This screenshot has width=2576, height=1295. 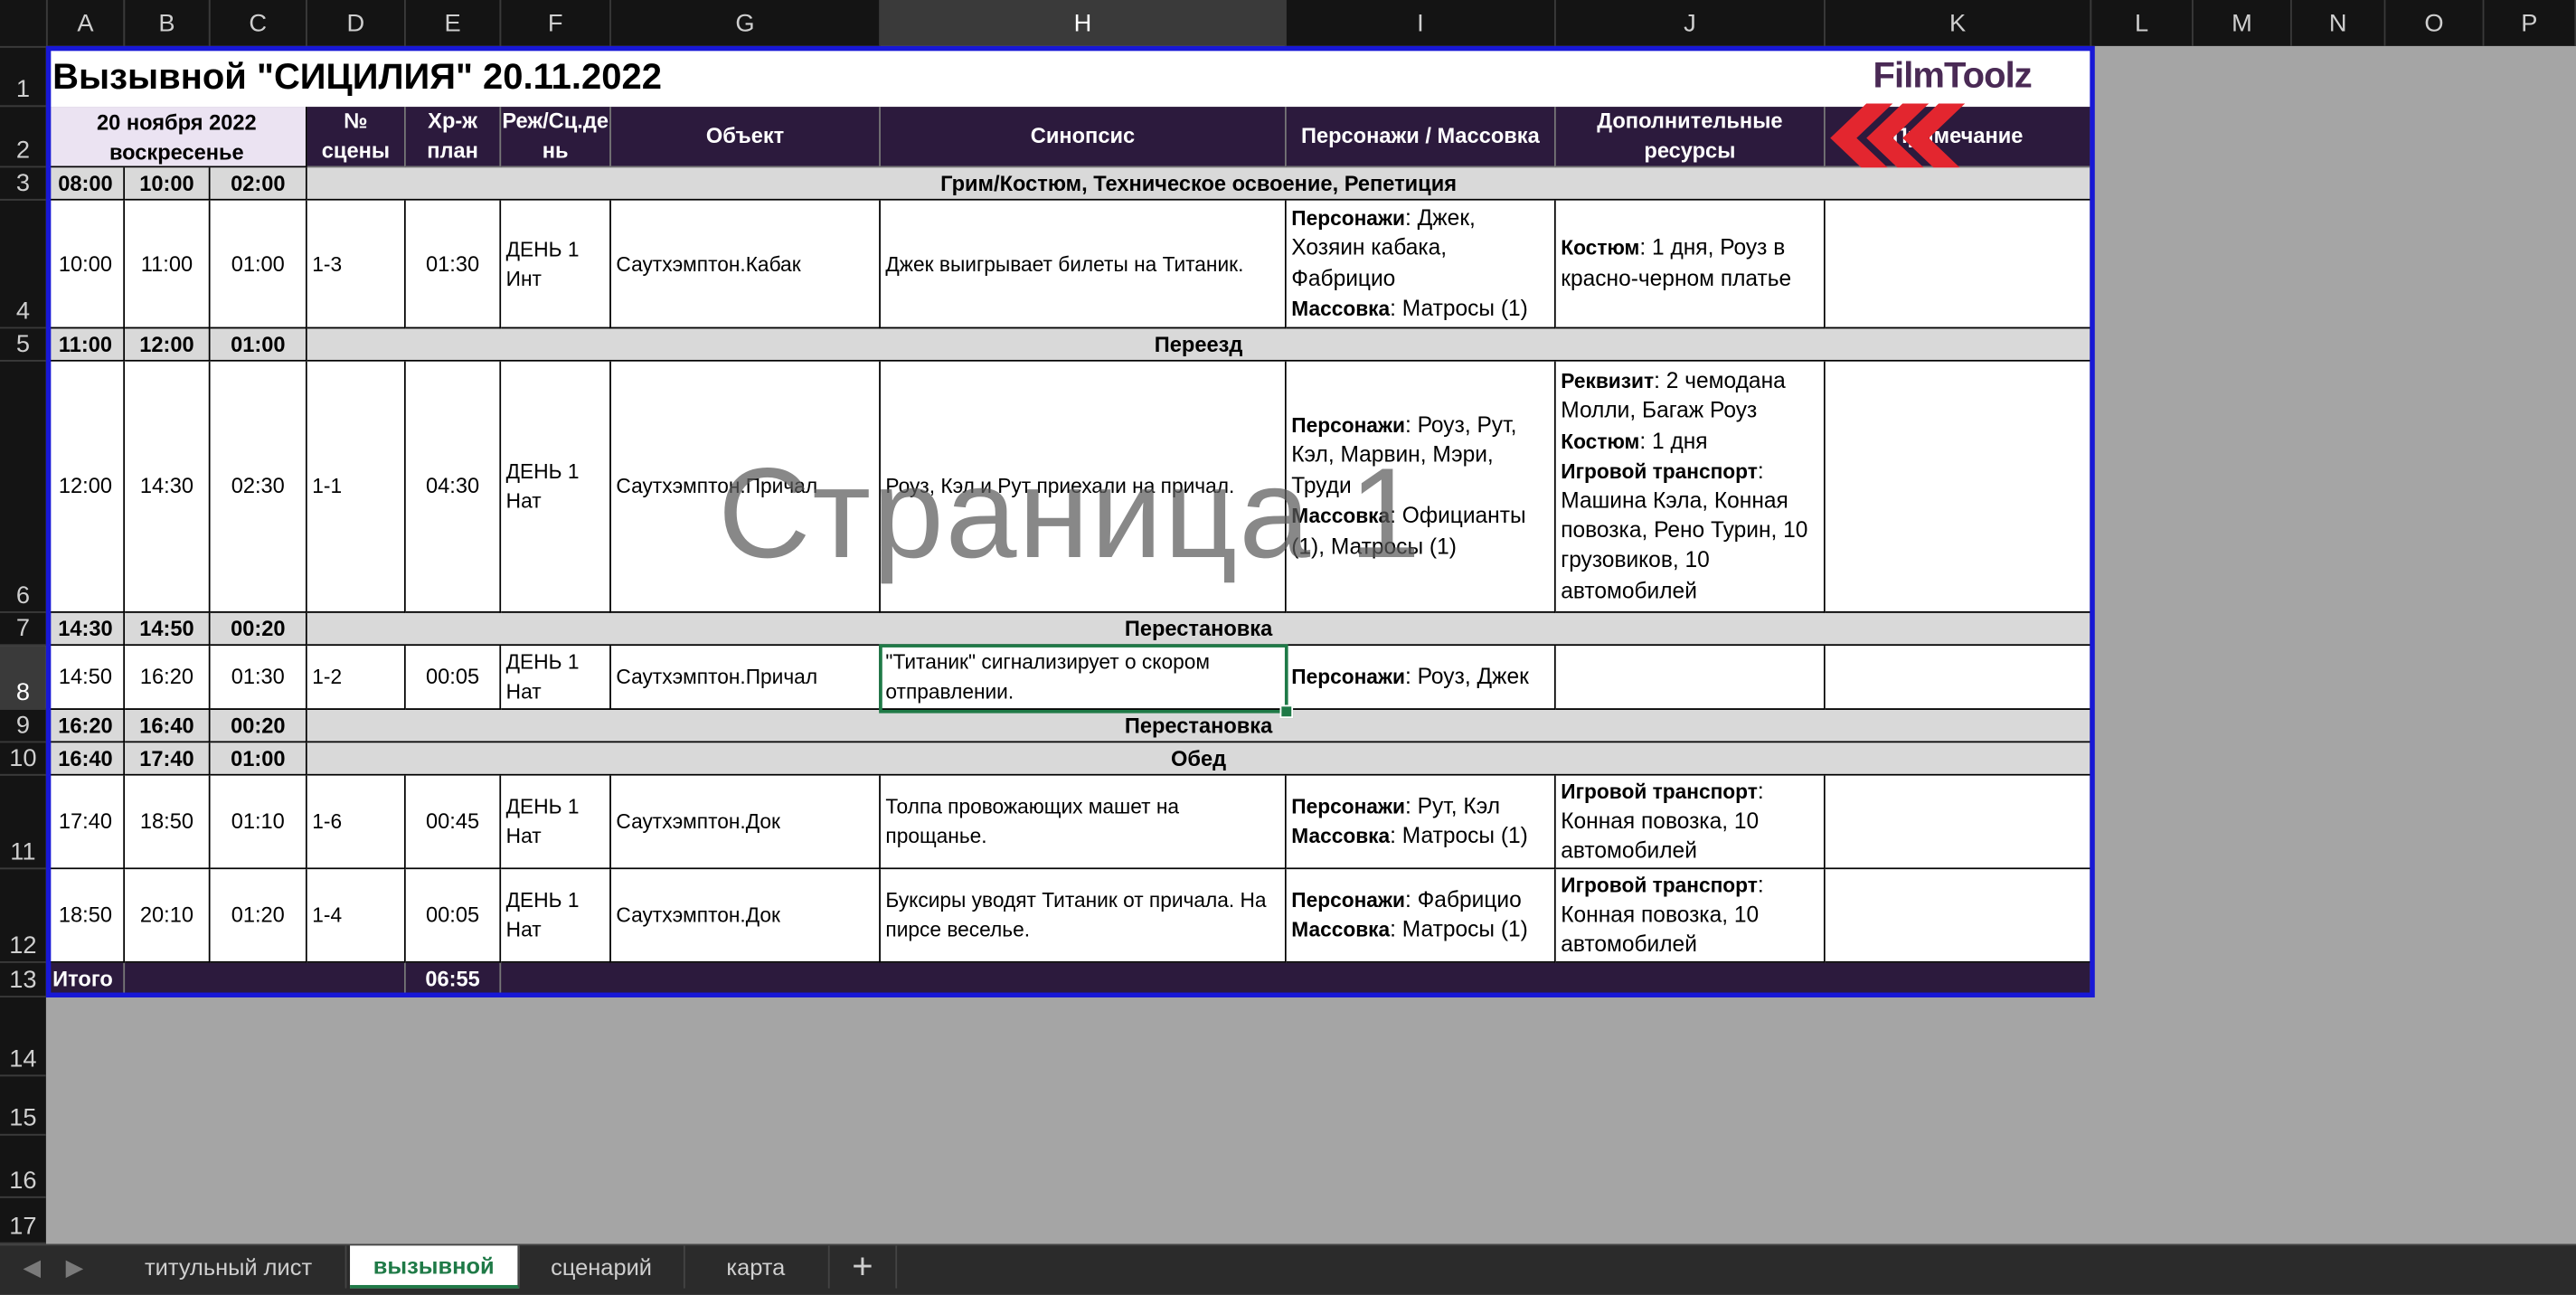 What do you see at coordinates (356, 487) in the screenshot?
I see `scene-number: 1-1` at bounding box center [356, 487].